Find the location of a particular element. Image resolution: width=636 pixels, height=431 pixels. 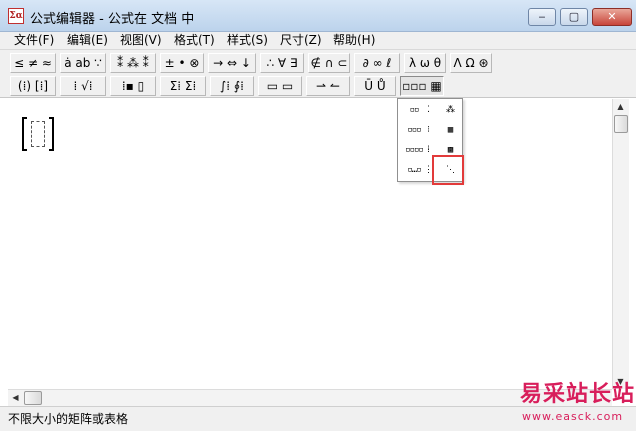

scroll-left-icon: ◀ is located at coordinates (15, 397).